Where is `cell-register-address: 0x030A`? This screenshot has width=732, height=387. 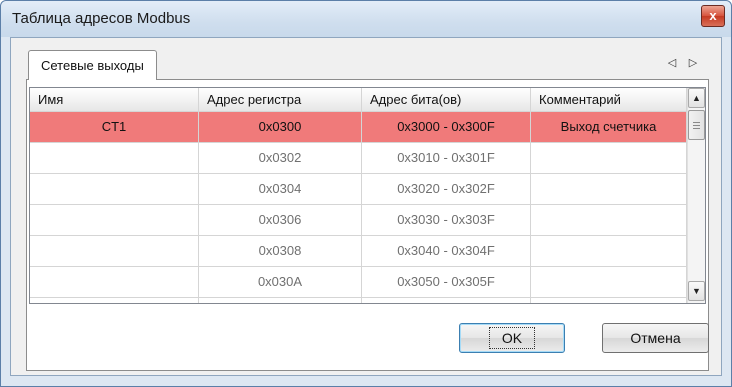 cell-register-address: 0x030A is located at coordinates (280, 282).